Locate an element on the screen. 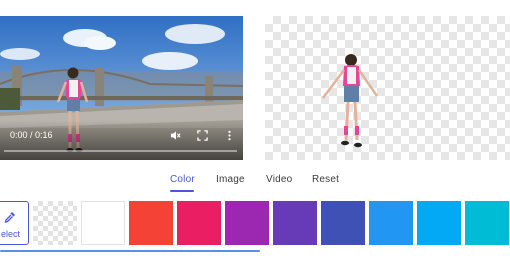 The height and width of the screenshot is (267, 510). swatch-purple is located at coordinates (247, 223).